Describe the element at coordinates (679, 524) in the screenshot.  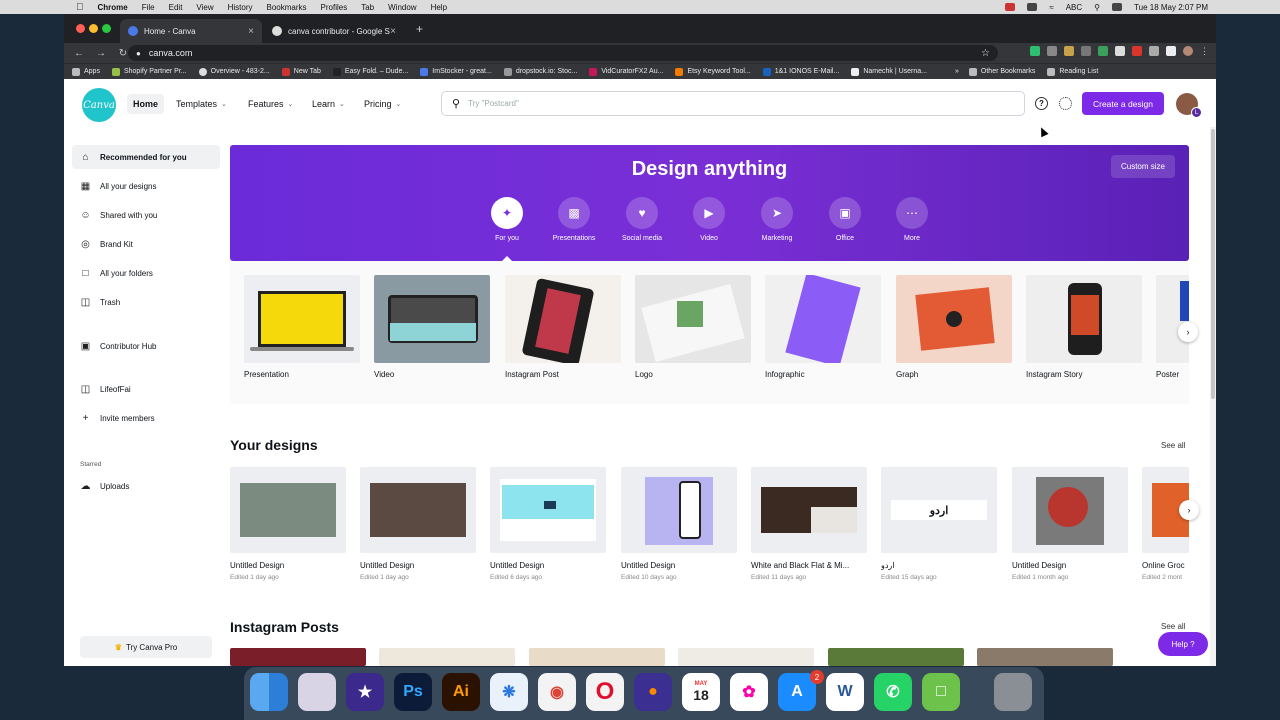
I see `design-card: Untitled Design Edited 10 days ago` at that location.